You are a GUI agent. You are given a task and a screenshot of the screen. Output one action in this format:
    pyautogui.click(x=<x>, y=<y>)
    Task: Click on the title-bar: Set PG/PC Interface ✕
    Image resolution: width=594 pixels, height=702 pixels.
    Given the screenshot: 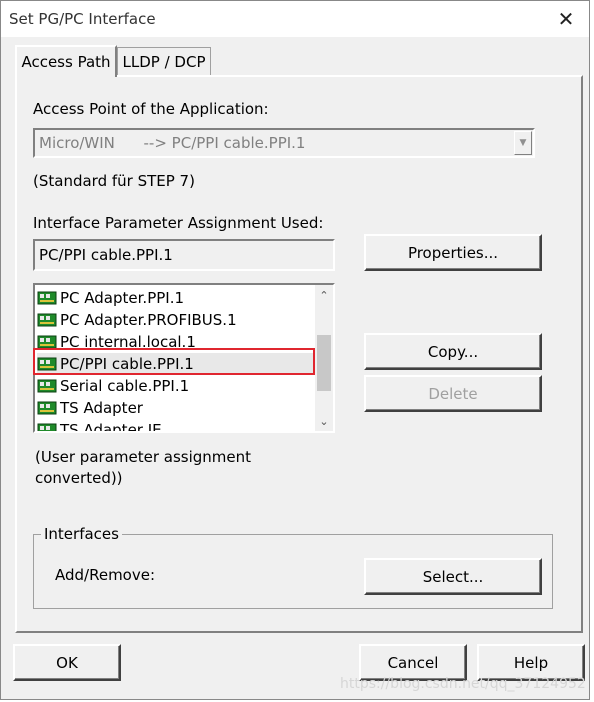 What is the action you would take?
    pyautogui.click(x=295, y=19)
    